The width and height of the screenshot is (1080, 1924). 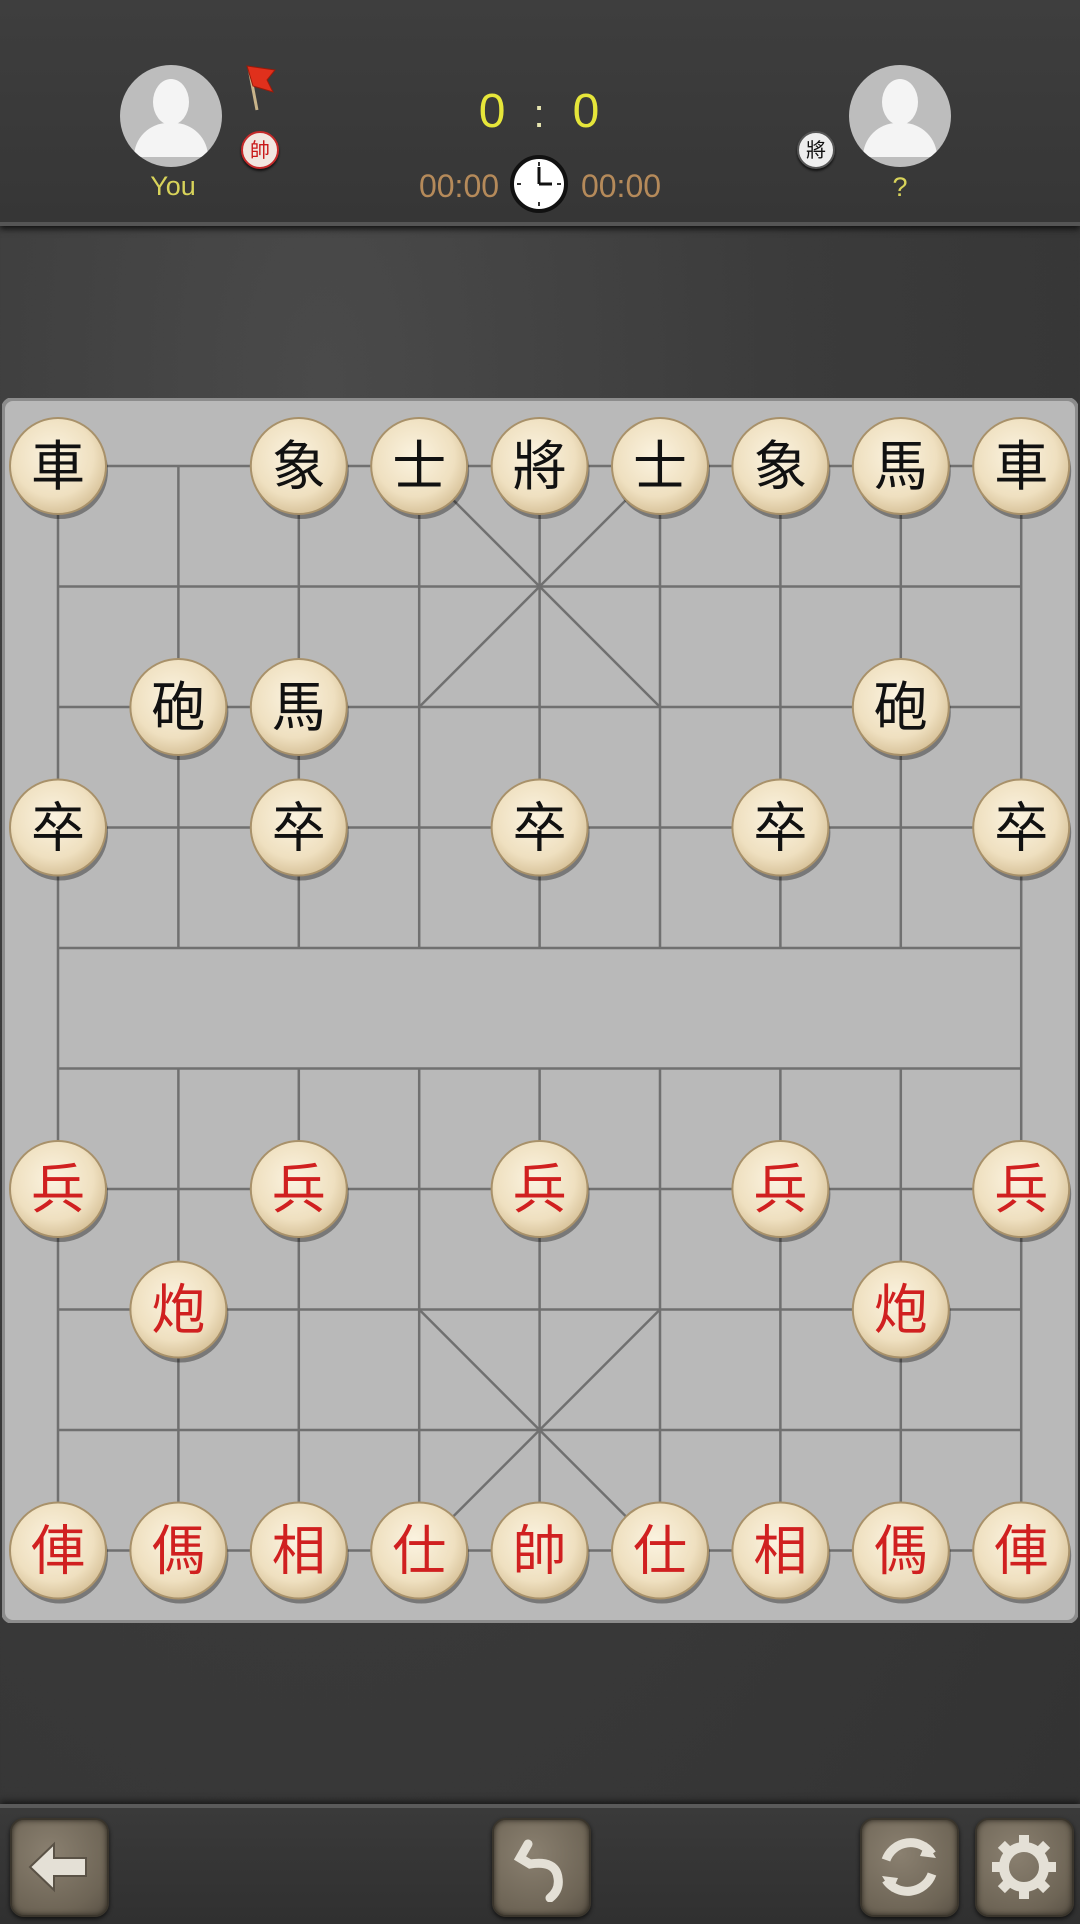 What do you see at coordinates (260, 150) in the screenshot?
I see `player-side-badge: 帥` at bounding box center [260, 150].